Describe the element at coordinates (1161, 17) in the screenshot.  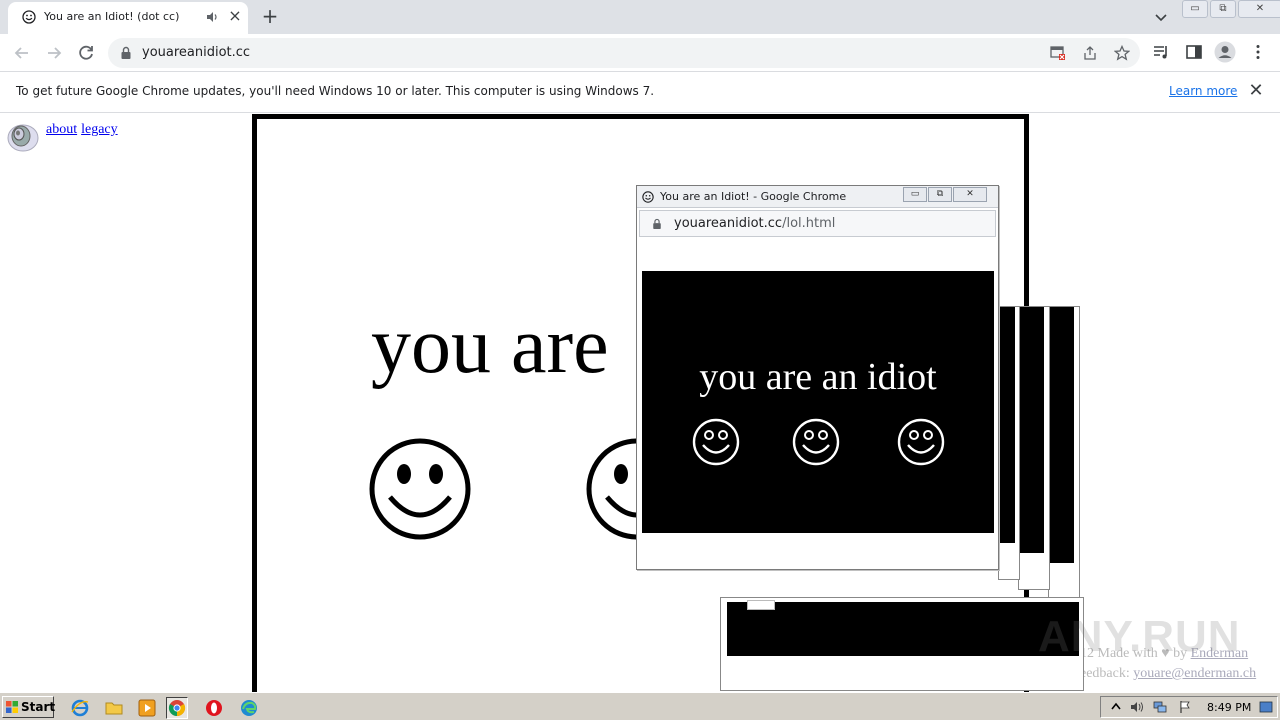
I see `chevron-down-icon` at that location.